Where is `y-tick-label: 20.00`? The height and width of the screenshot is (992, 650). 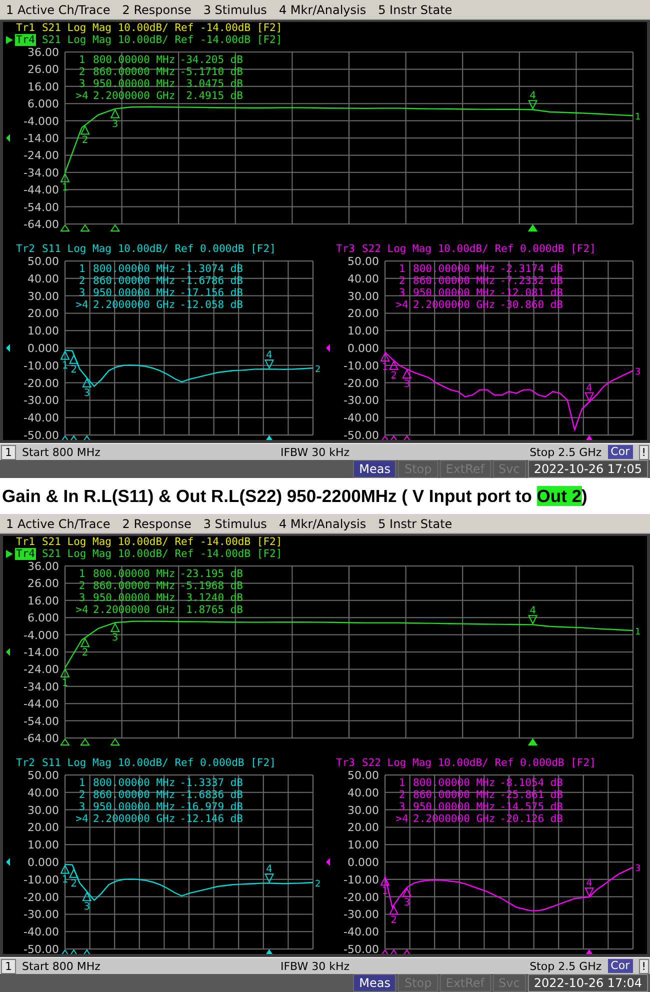 y-tick-label: 20.00 is located at coordinates (43, 827).